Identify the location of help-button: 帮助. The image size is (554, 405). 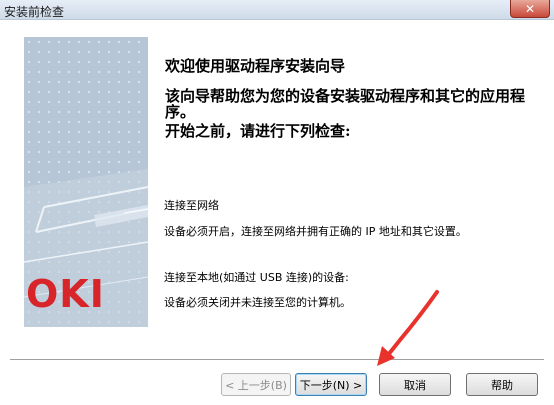
(502, 384).